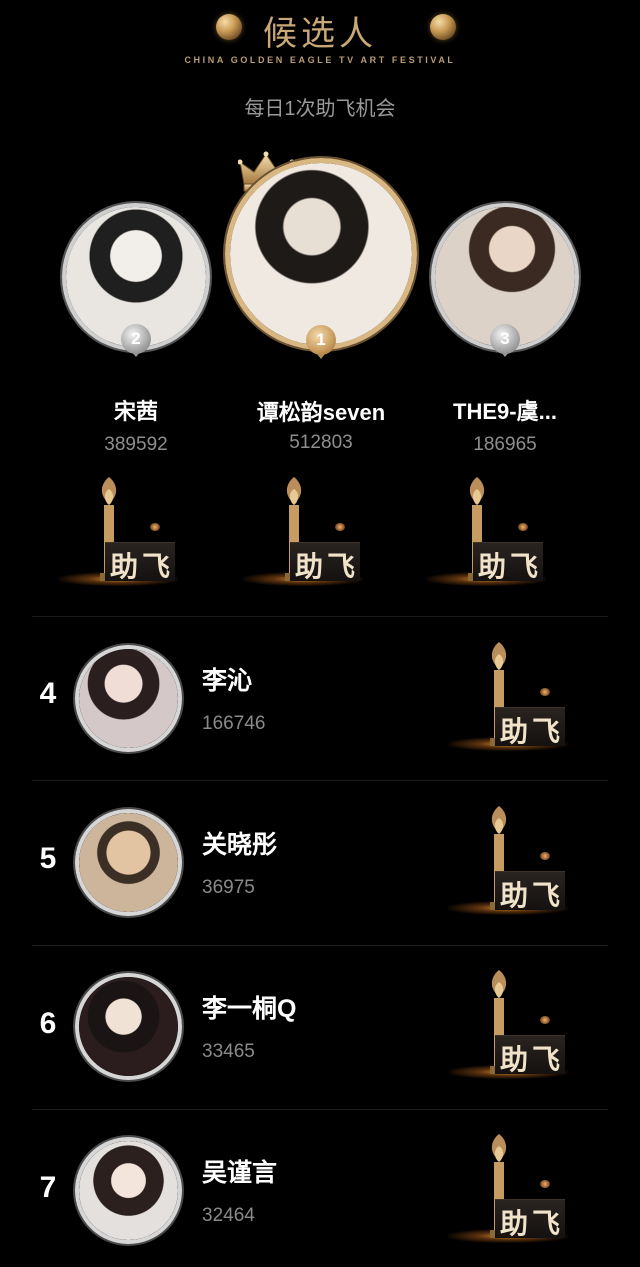 The width and height of the screenshot is (640, 1267). I want to click on rank-number: 7, so click(48, 1187).